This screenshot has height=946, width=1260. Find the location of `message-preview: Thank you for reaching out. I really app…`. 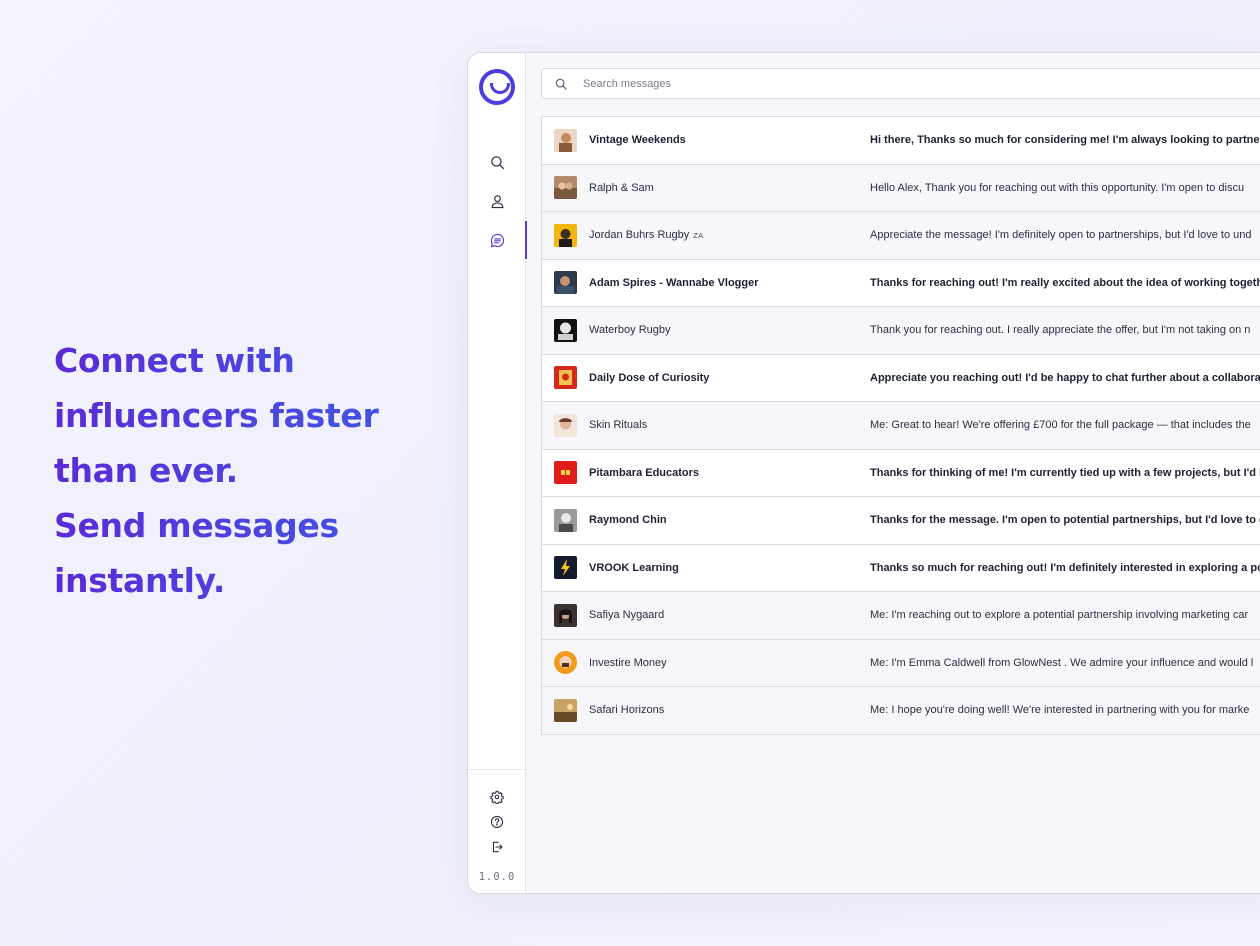

message-preview: Thank you for reaching out. I really app… is located at coordinates (1060, 330).